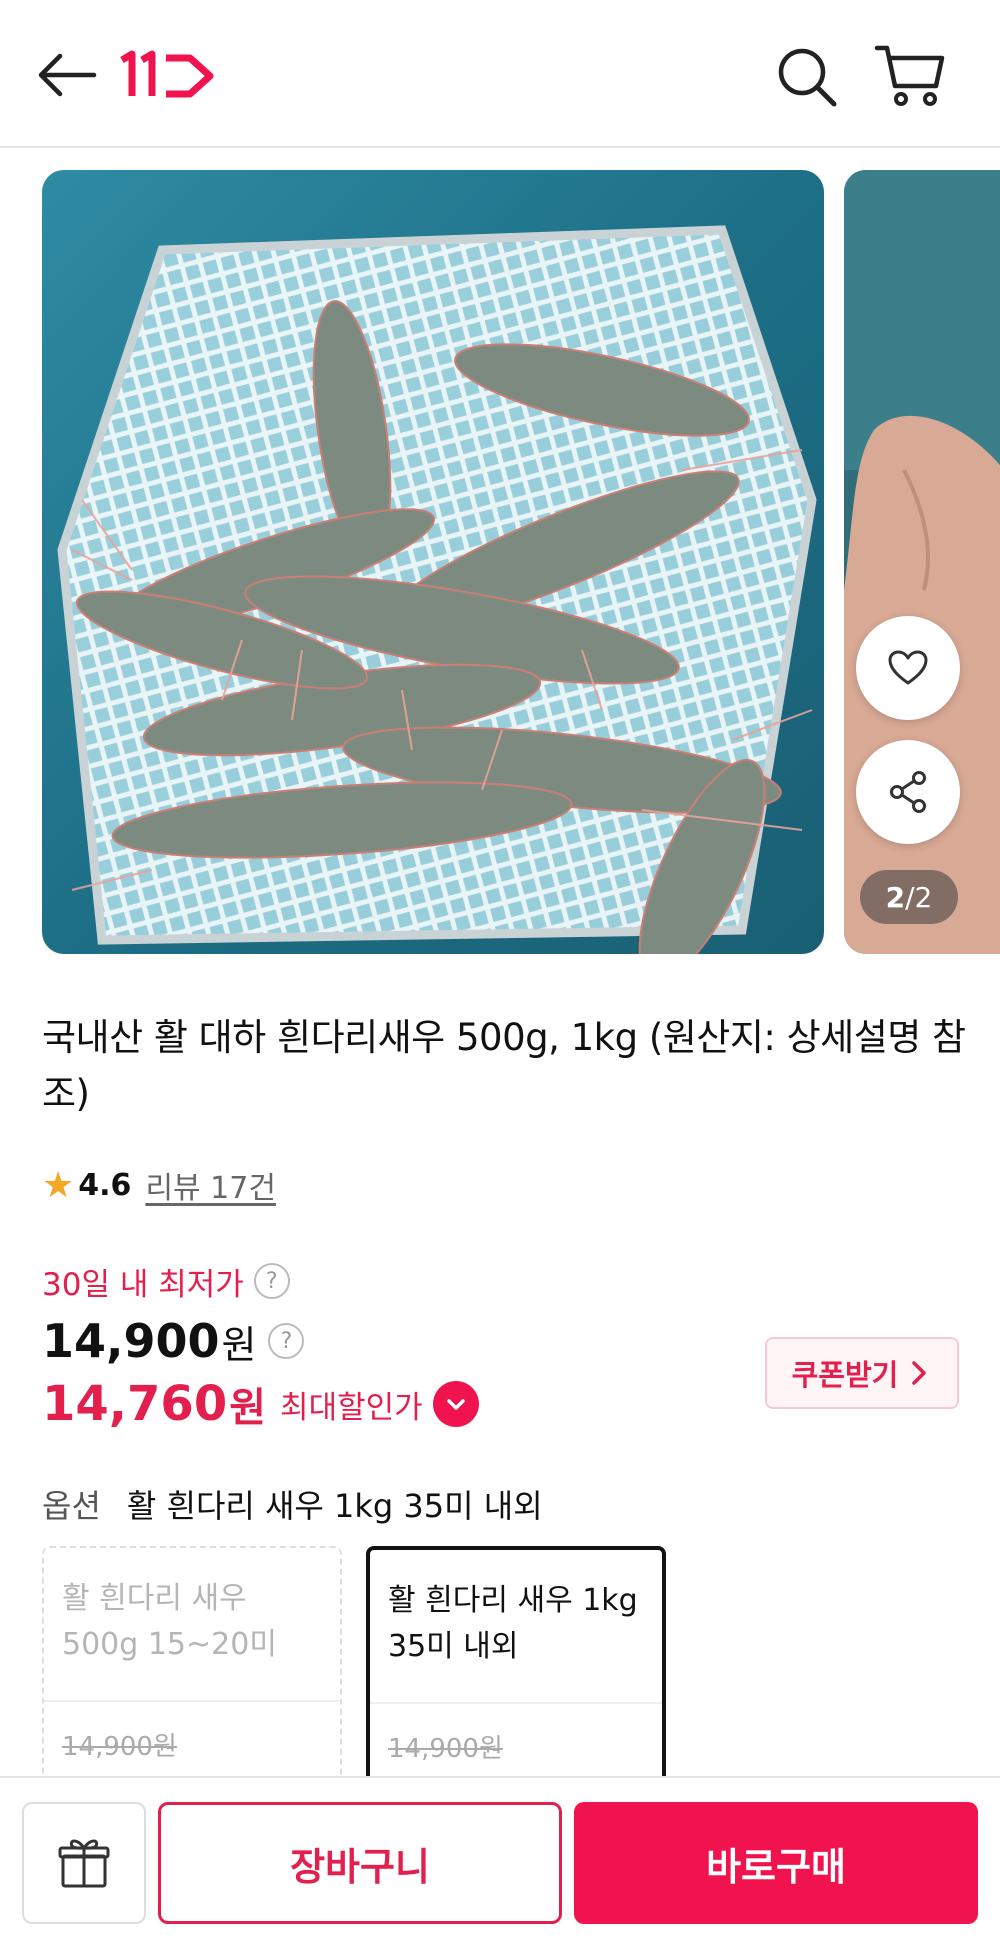 This screenshot has width=1000, height=1946. What do you see at coordinates (500, 74) in the screenshot?
I see `app-header` at bounding box center [500, 74].